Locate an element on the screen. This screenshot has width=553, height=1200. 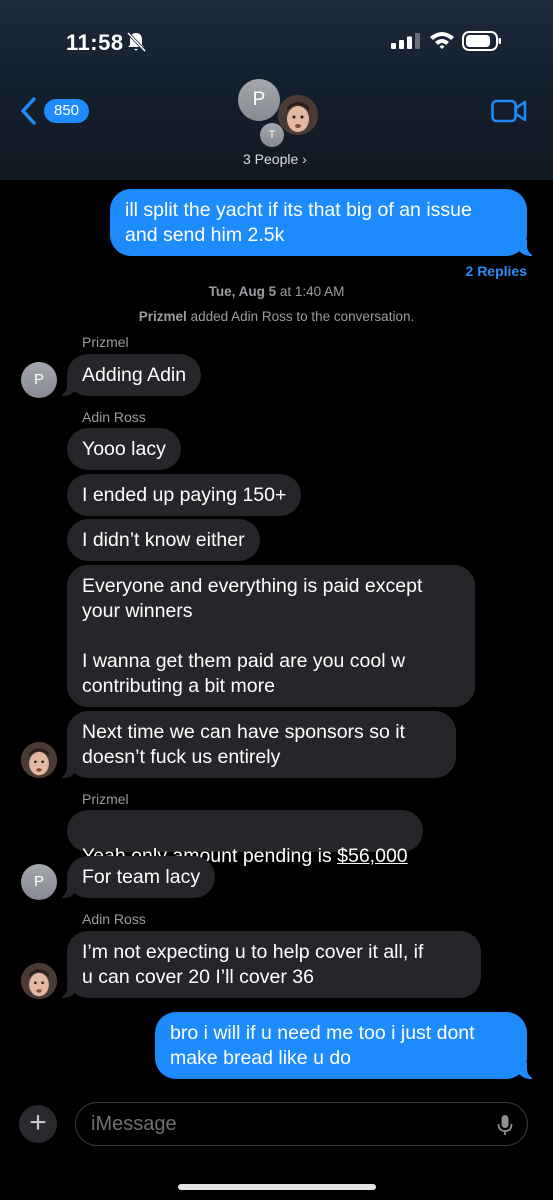
message-incoming: Adding Adin is located at coordinates (129, 375).